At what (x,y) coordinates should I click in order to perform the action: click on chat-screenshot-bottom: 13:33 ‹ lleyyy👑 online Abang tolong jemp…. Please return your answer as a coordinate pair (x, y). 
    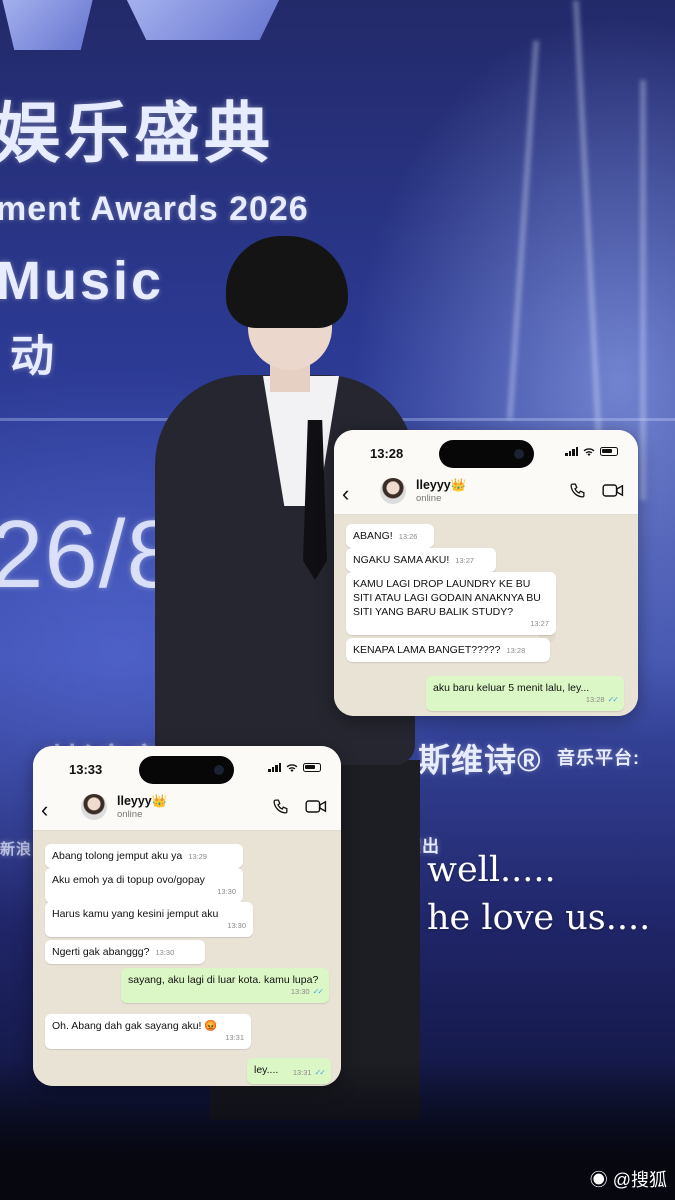
    Looking at the image, I should click on (187, 916).